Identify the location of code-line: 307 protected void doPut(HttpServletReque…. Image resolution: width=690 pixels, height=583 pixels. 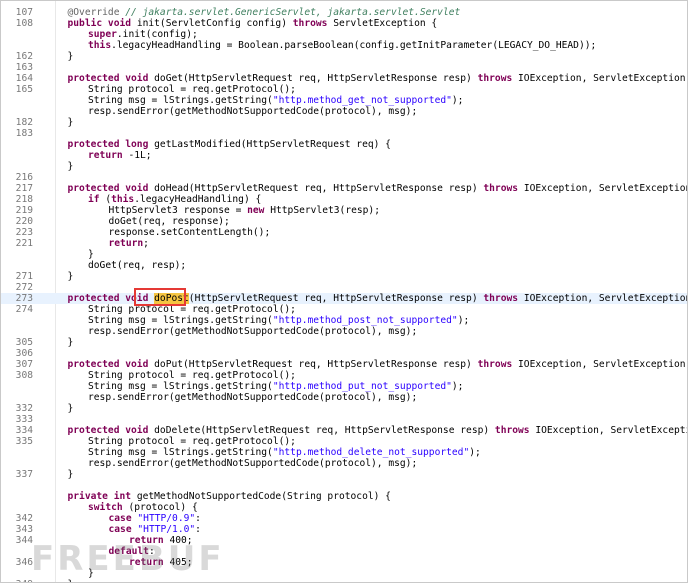
(344, 364).